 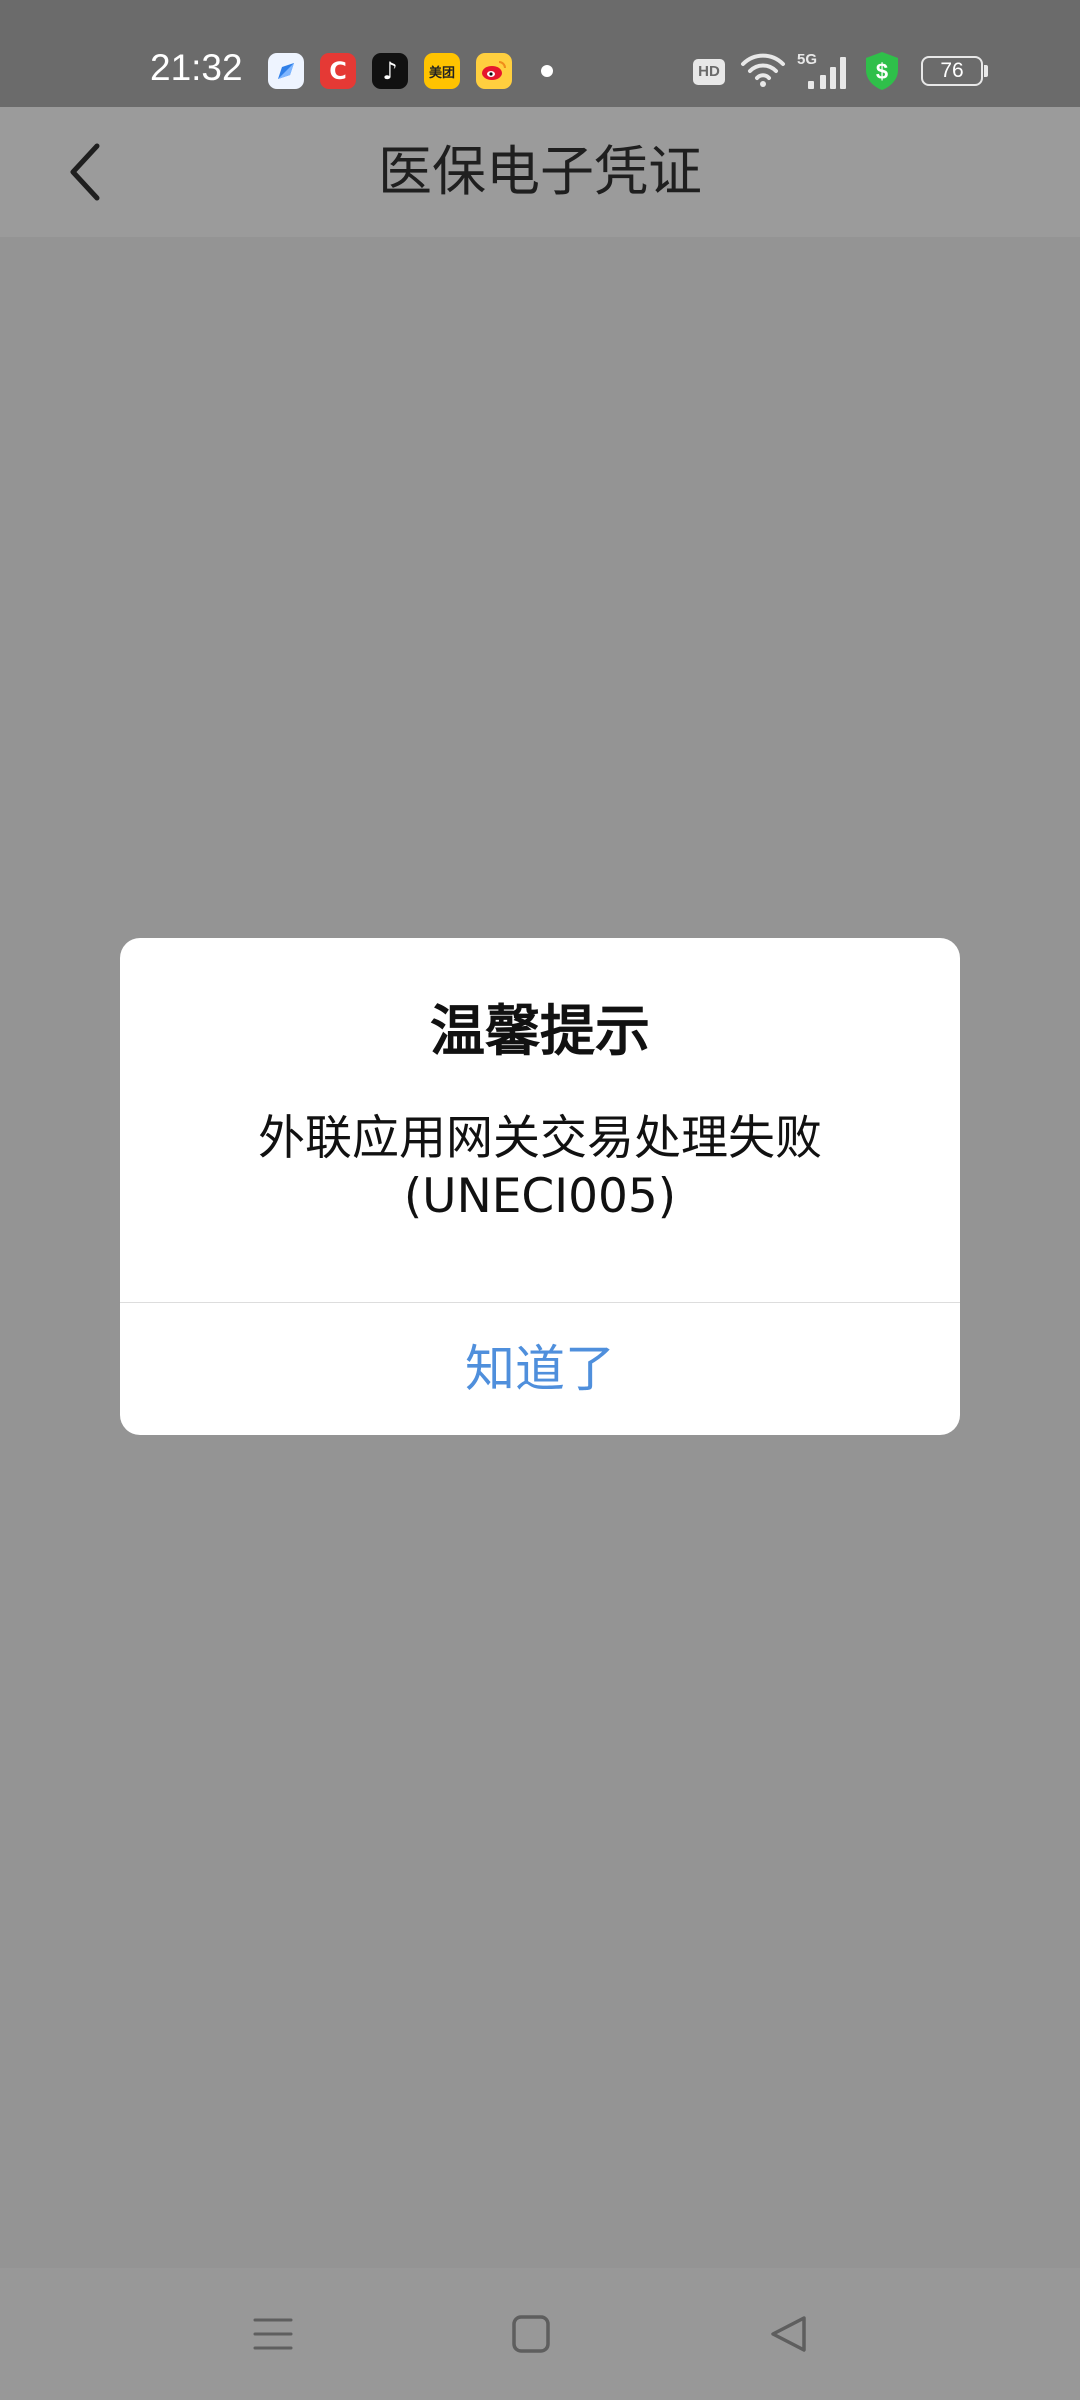 What do you see at coordinates (763, 70) in the screenshot?
I see `wifi-icon` at bounding box center [763, 70].